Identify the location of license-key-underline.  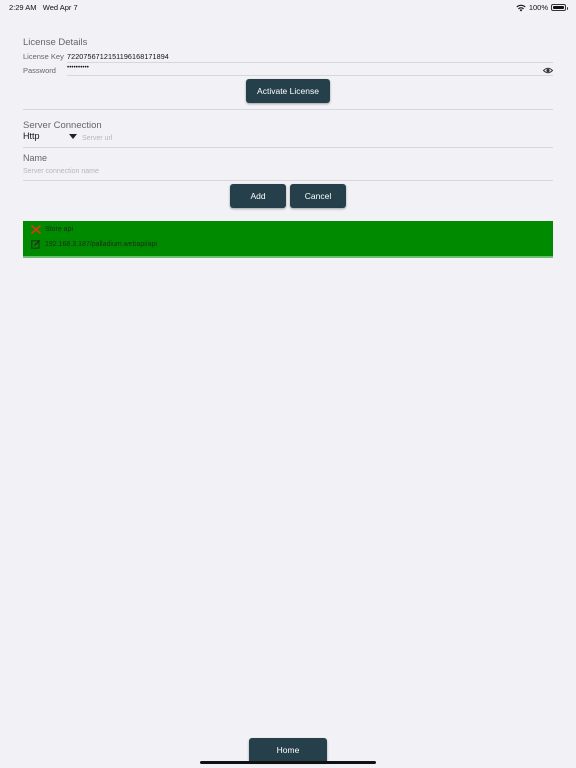
(310, 62).